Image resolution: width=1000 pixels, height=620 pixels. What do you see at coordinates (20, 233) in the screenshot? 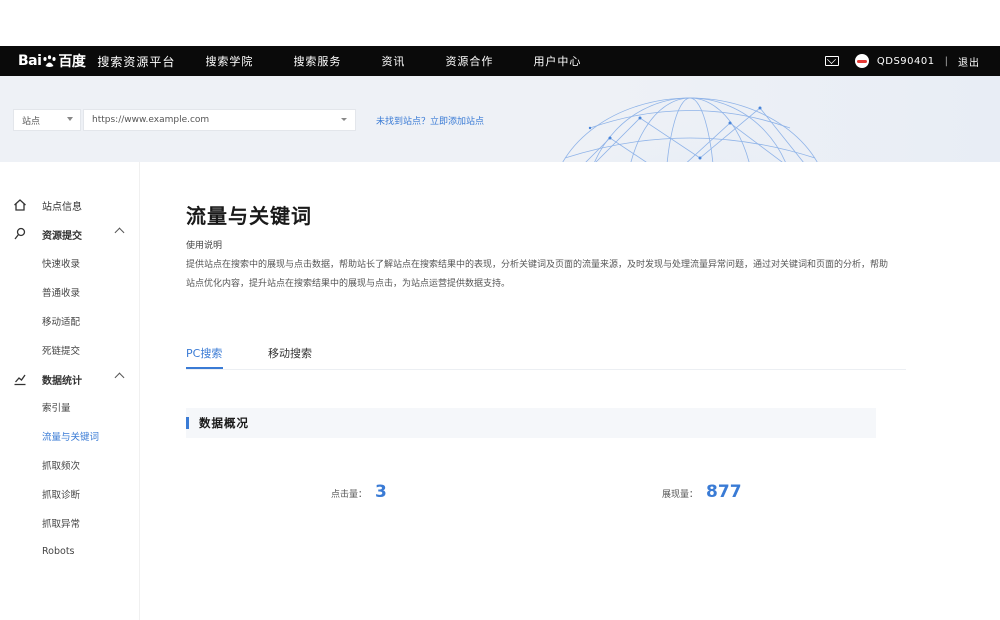
I see `pin-icon` at bounding box center [20, 233].